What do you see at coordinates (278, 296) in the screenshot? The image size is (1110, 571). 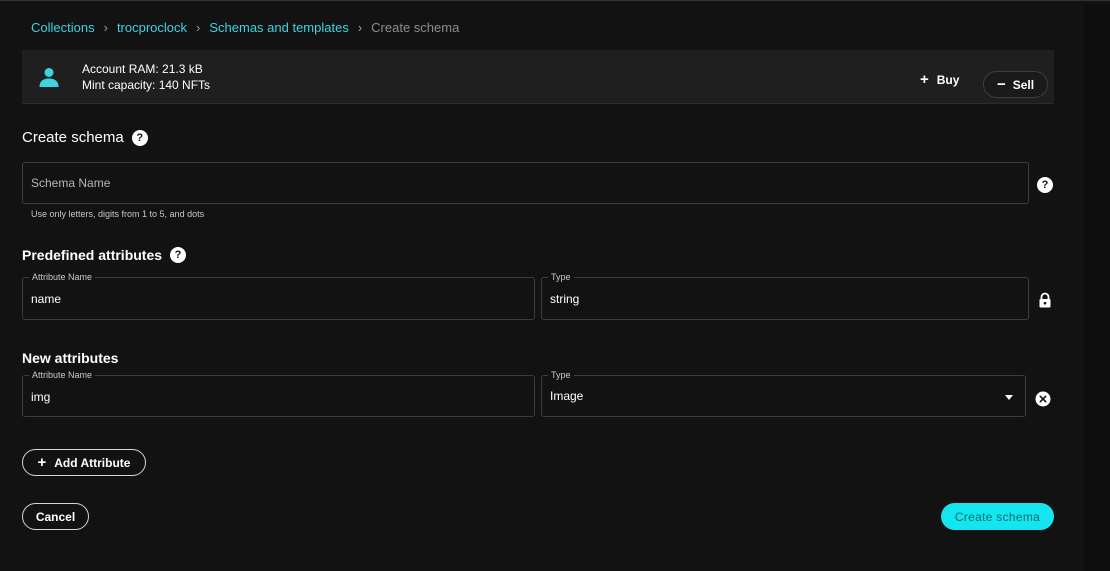 I see `predefined-attribute-name-field: Attribute Name name` at bounding box center [278, 296].